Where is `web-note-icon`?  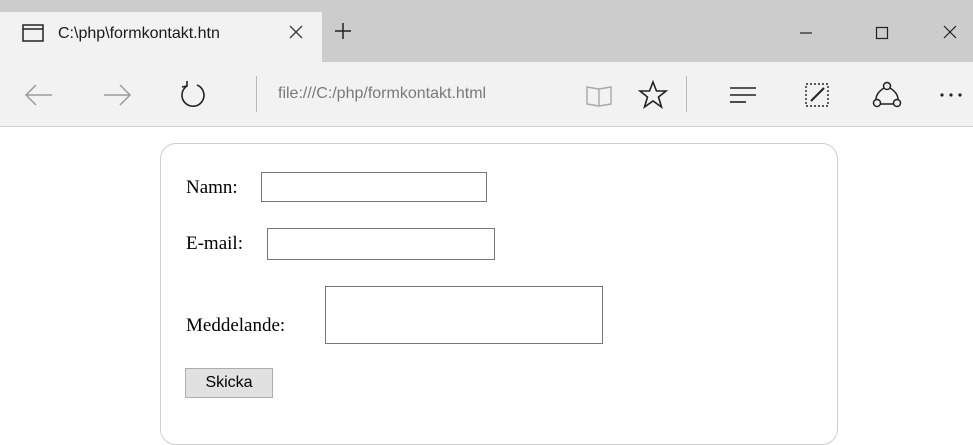
web-note-icon is located at coordinates (817, 95).